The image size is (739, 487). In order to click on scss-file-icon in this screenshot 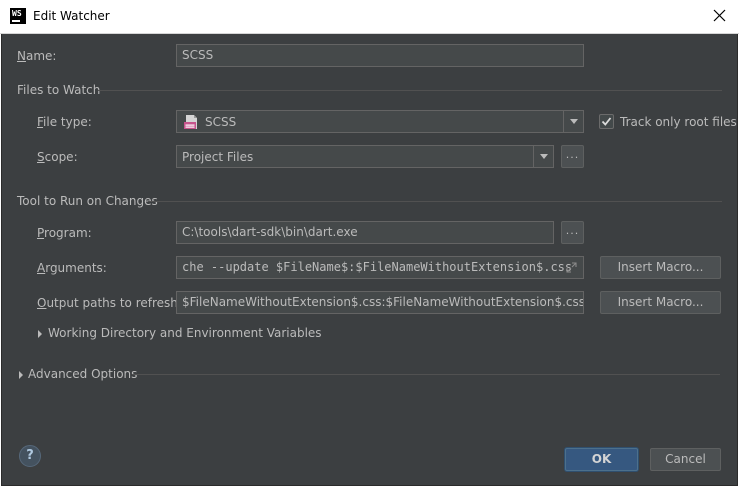, I will do `click(190, 122)`.